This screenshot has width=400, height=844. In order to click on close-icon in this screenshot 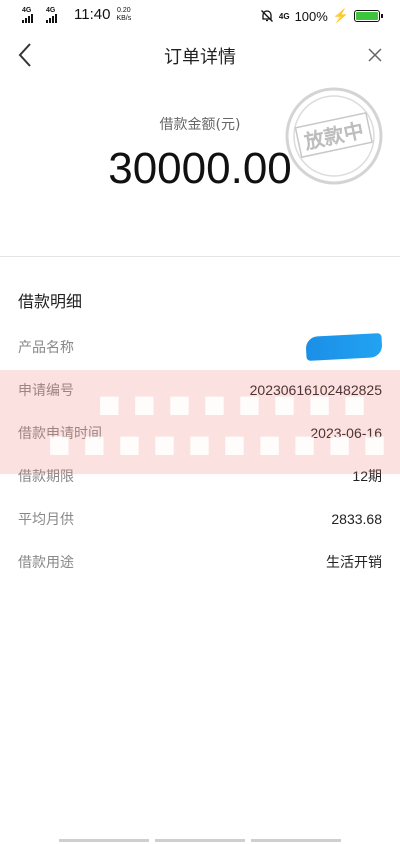, I will do `click(375, 55)`.